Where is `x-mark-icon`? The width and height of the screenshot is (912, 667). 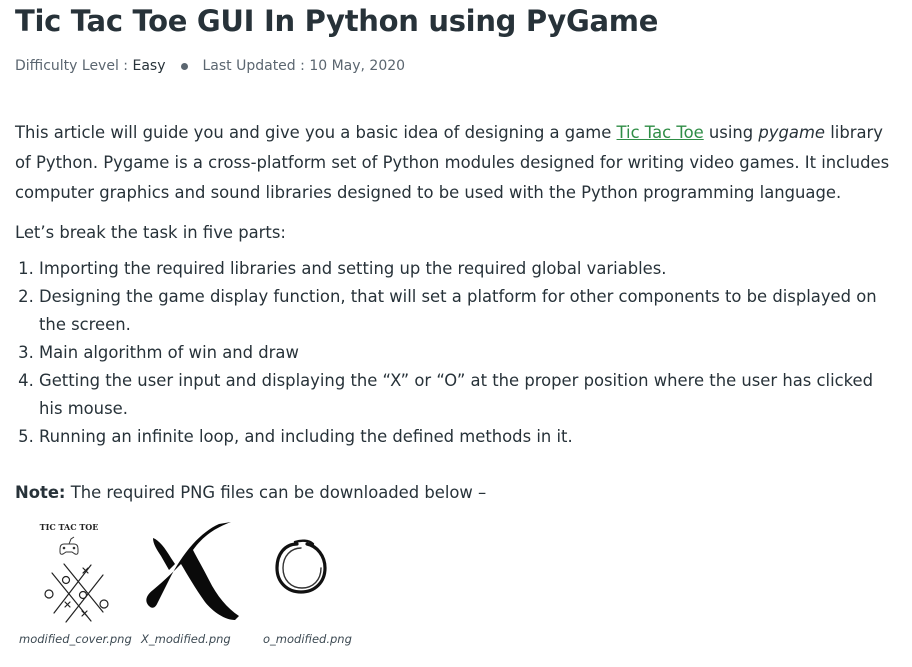
x-mark-icon is located at coordinates (192, 571).